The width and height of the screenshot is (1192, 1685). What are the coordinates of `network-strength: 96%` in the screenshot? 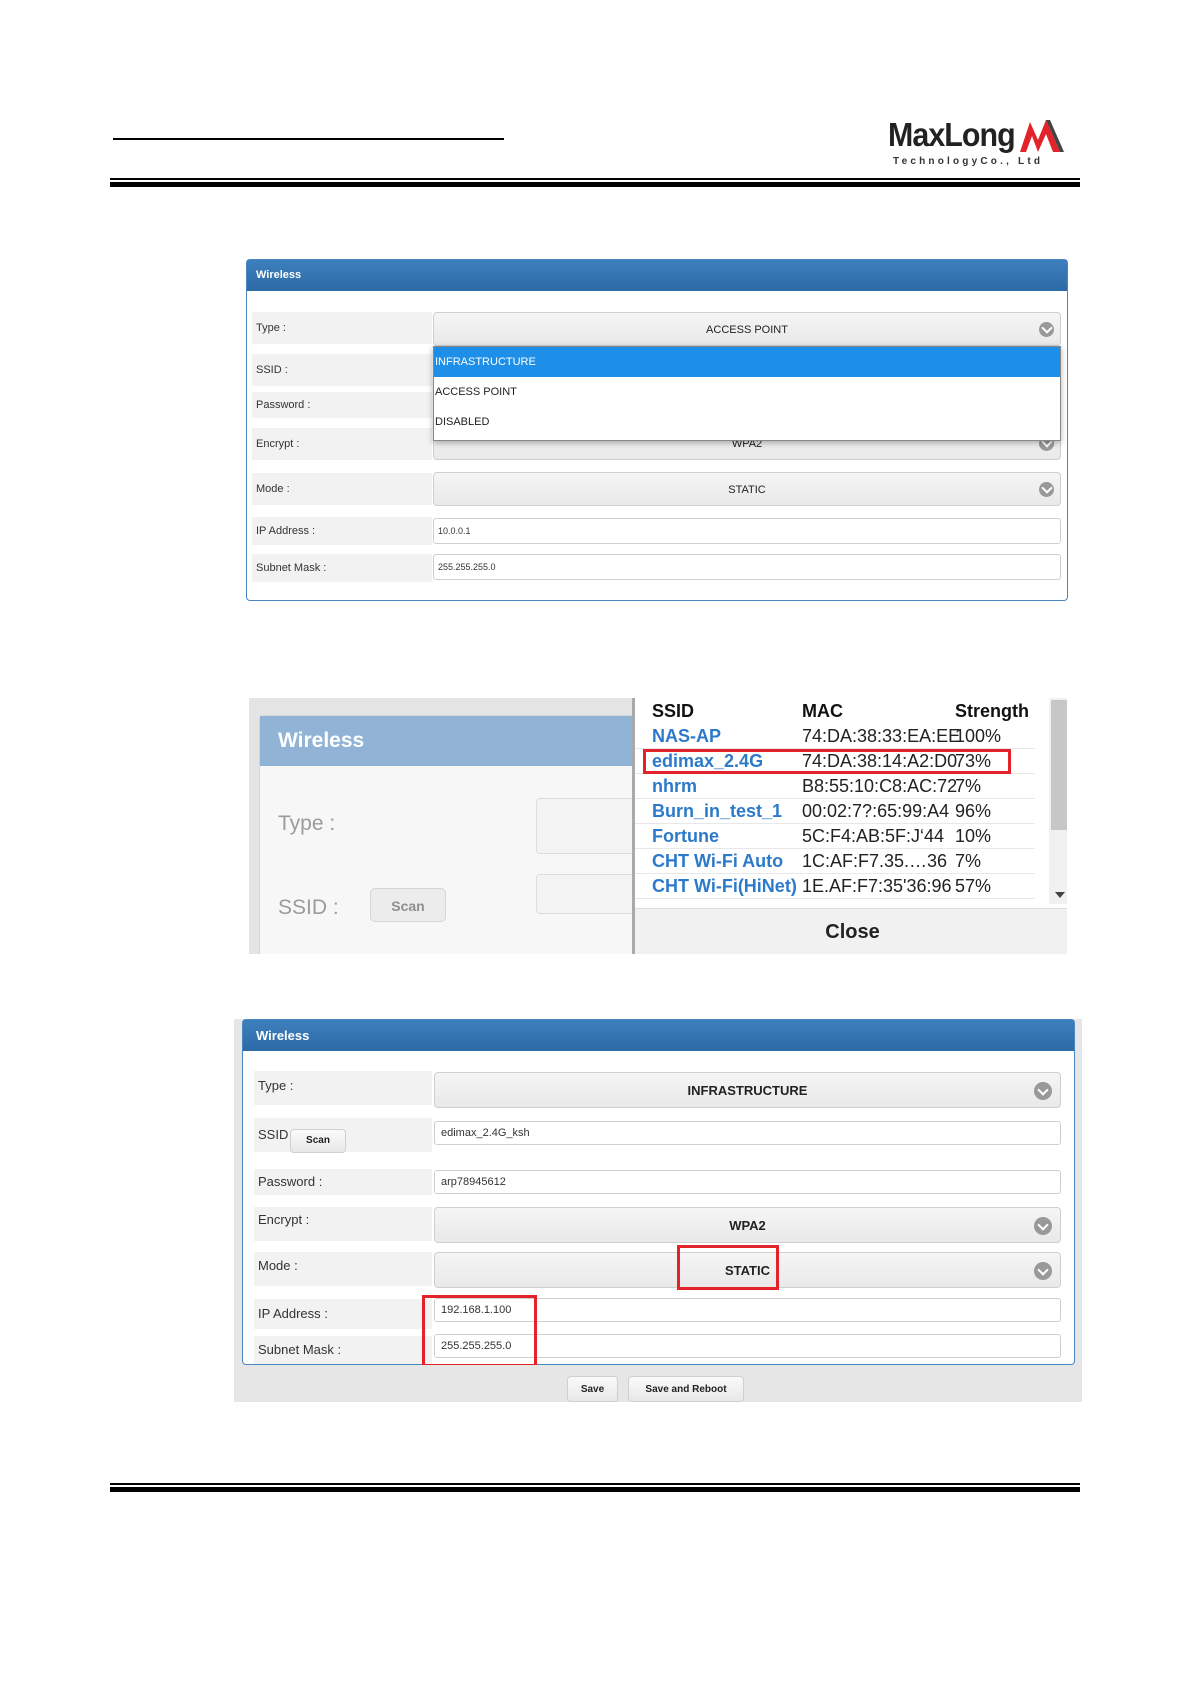 It's located at (973, 811).